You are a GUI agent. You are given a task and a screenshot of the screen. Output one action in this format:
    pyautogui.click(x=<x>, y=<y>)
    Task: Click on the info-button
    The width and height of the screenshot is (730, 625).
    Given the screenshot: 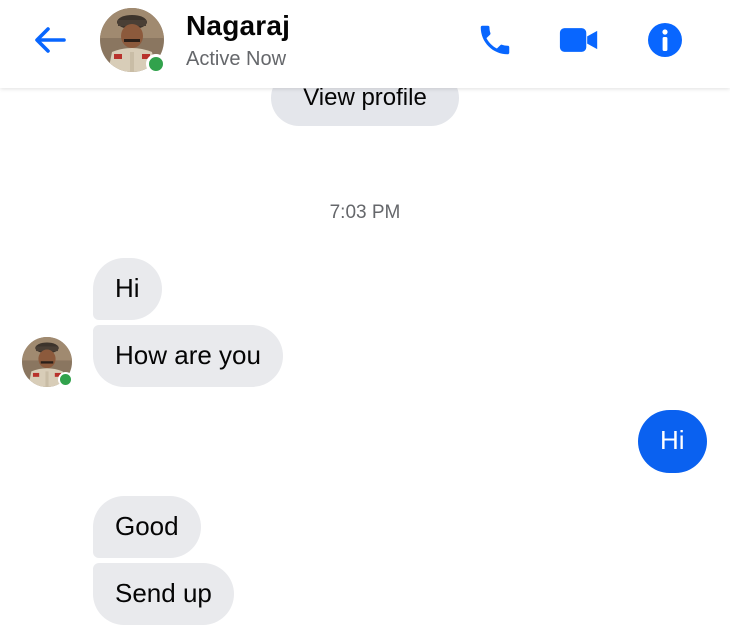 What is the action you would take?
    pyautogui.click(x=665, y=40)
    